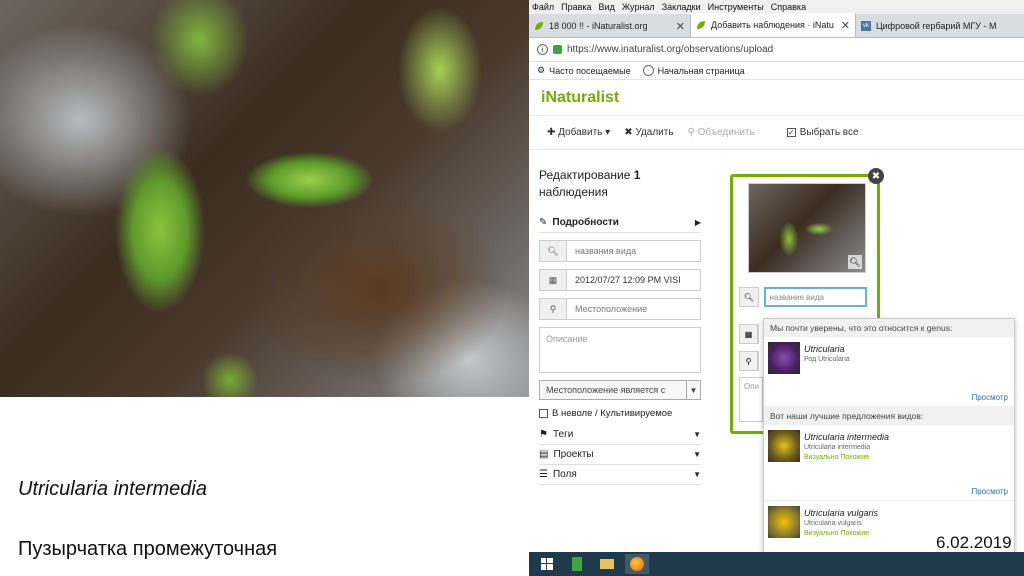 This screenshot has width=1024, height=576. Describe the element at coordinates (620, 390) in the screenshot. I see `location-privacy-select: Местоположение является с ▼` at that location.